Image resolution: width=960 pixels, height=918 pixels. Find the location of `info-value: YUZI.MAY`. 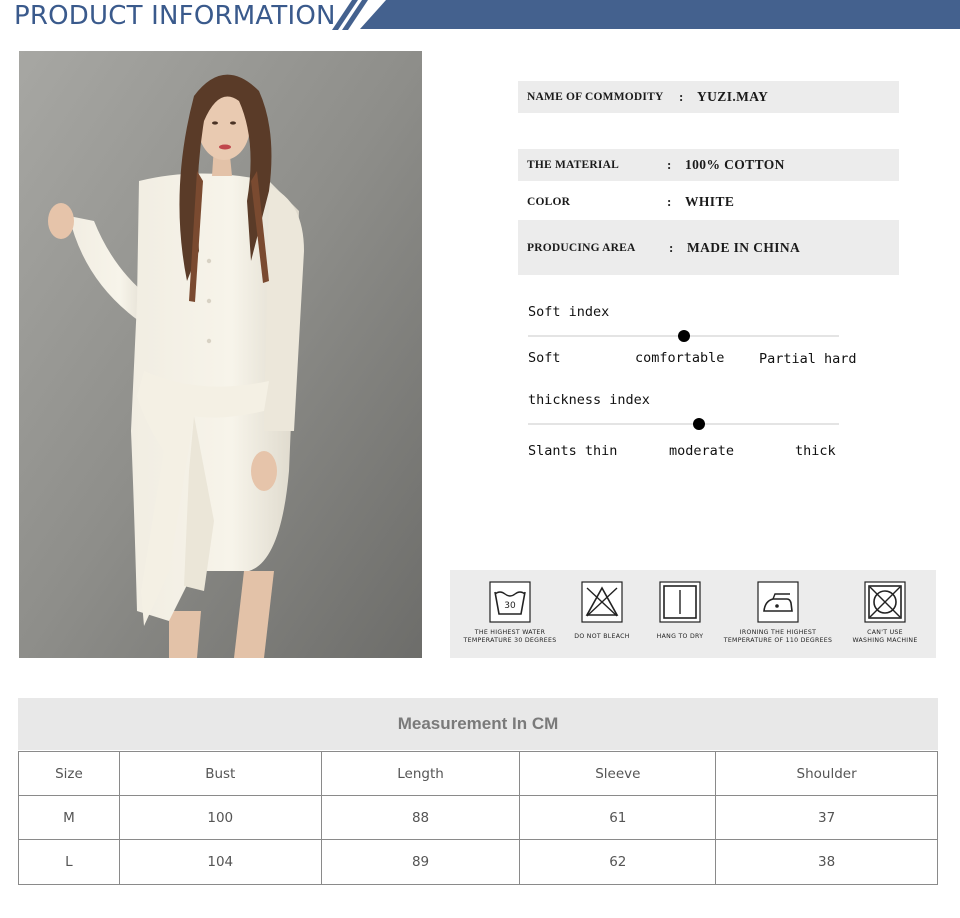

info-value: YUZI.MAY is located at coordinates (733, 96).